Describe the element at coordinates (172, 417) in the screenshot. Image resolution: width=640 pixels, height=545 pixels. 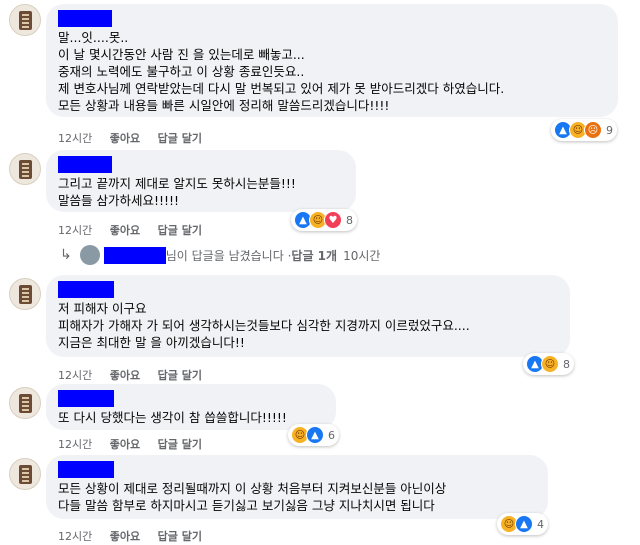
I see `comment-text-line: 또 다시 당했다는 생각이 참 씁쓸합니다!!!!!` at that location.